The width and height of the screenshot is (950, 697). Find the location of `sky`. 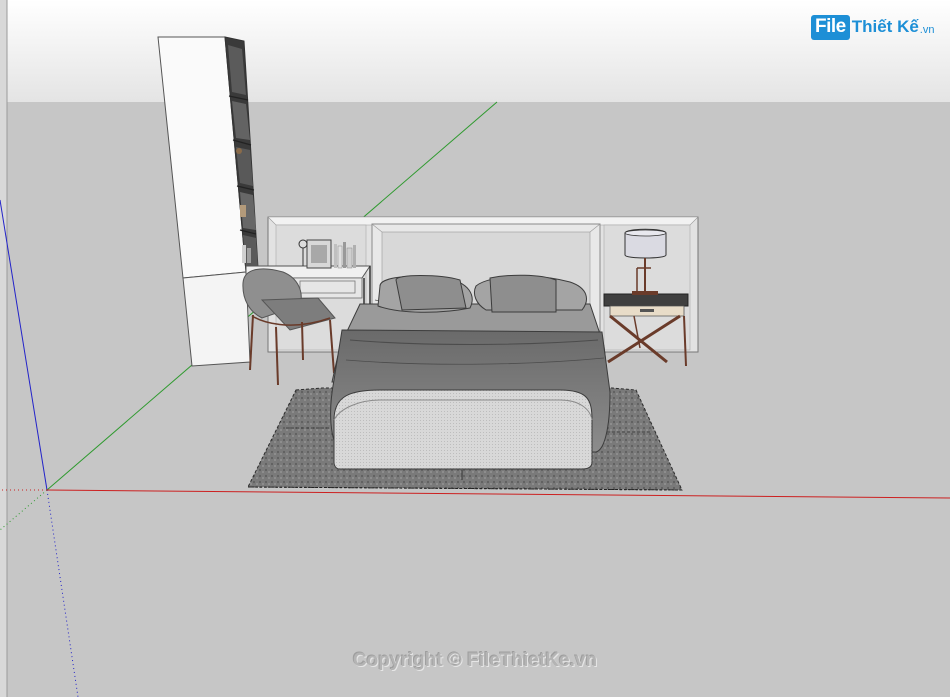

sky is located at coordinates (475, 51).